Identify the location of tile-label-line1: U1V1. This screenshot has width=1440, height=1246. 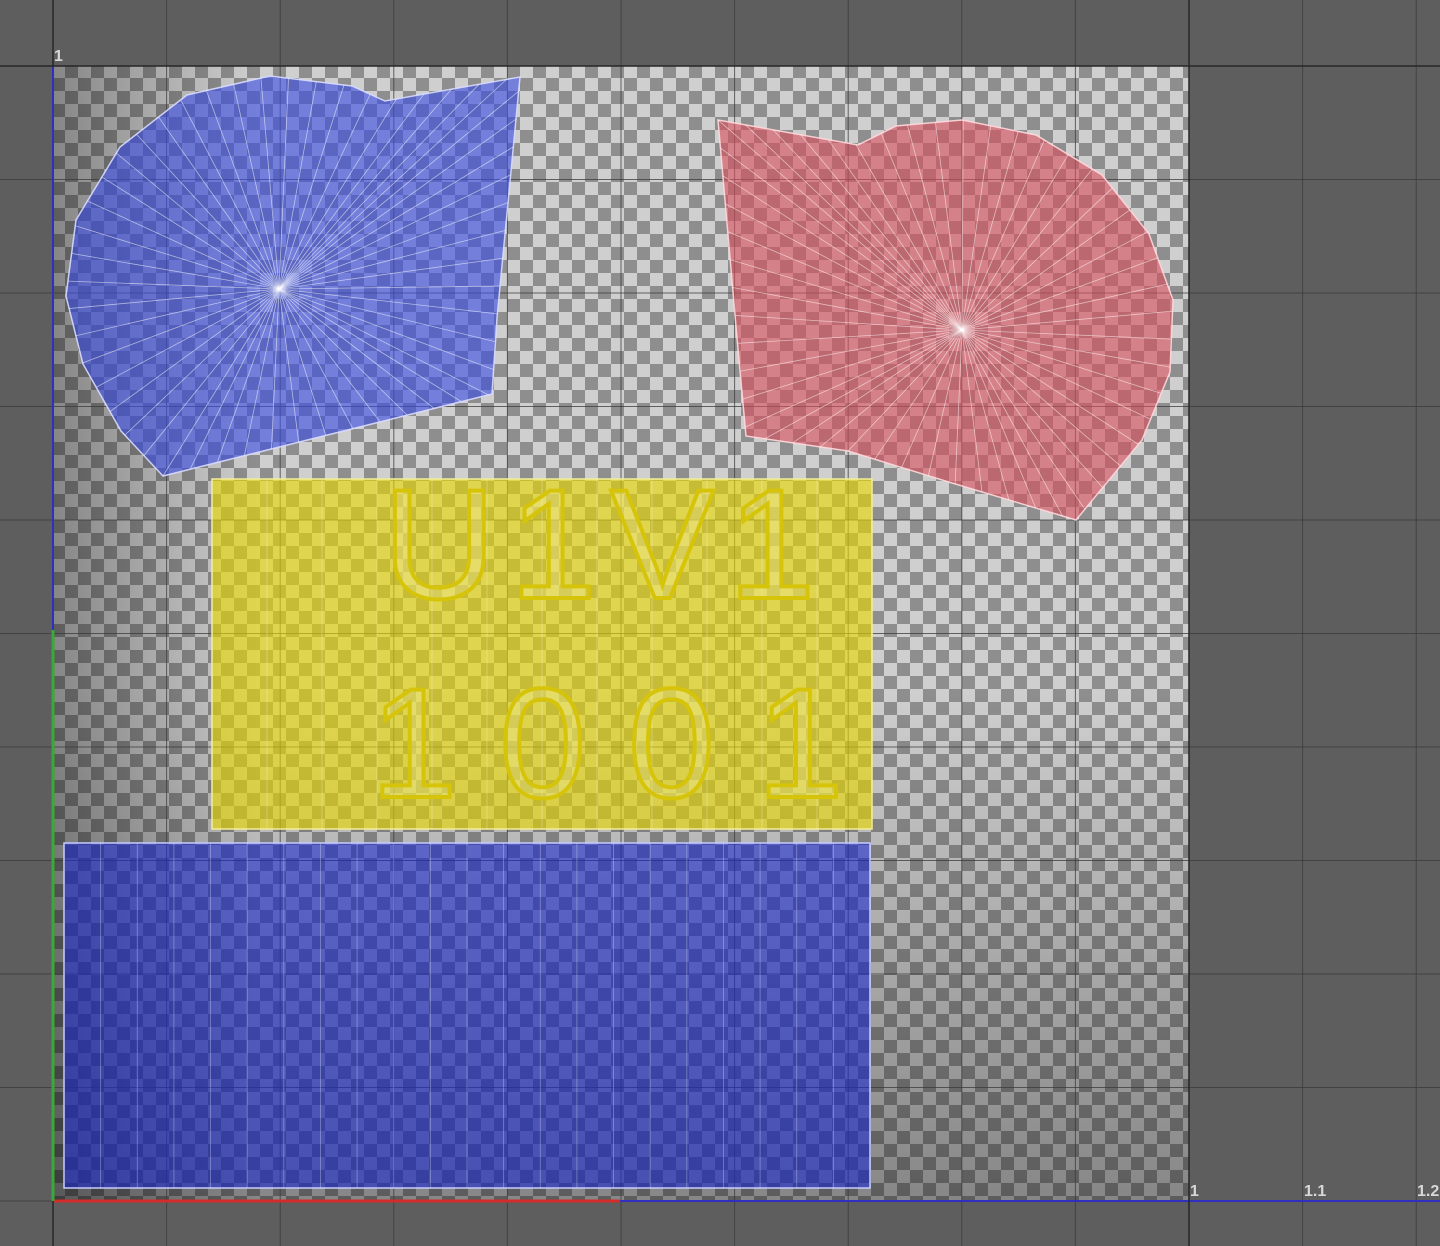
(606, 545).